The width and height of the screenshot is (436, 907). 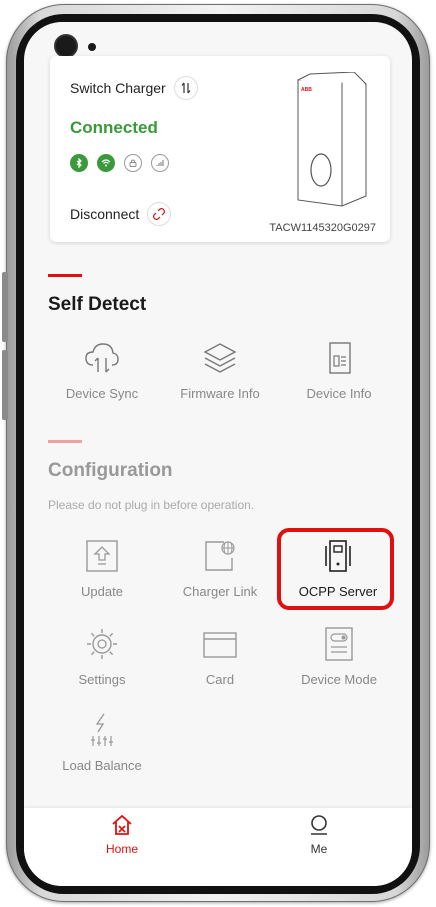 I want to click on load-balance-button: Load Balance, so click(x=102, y=742).